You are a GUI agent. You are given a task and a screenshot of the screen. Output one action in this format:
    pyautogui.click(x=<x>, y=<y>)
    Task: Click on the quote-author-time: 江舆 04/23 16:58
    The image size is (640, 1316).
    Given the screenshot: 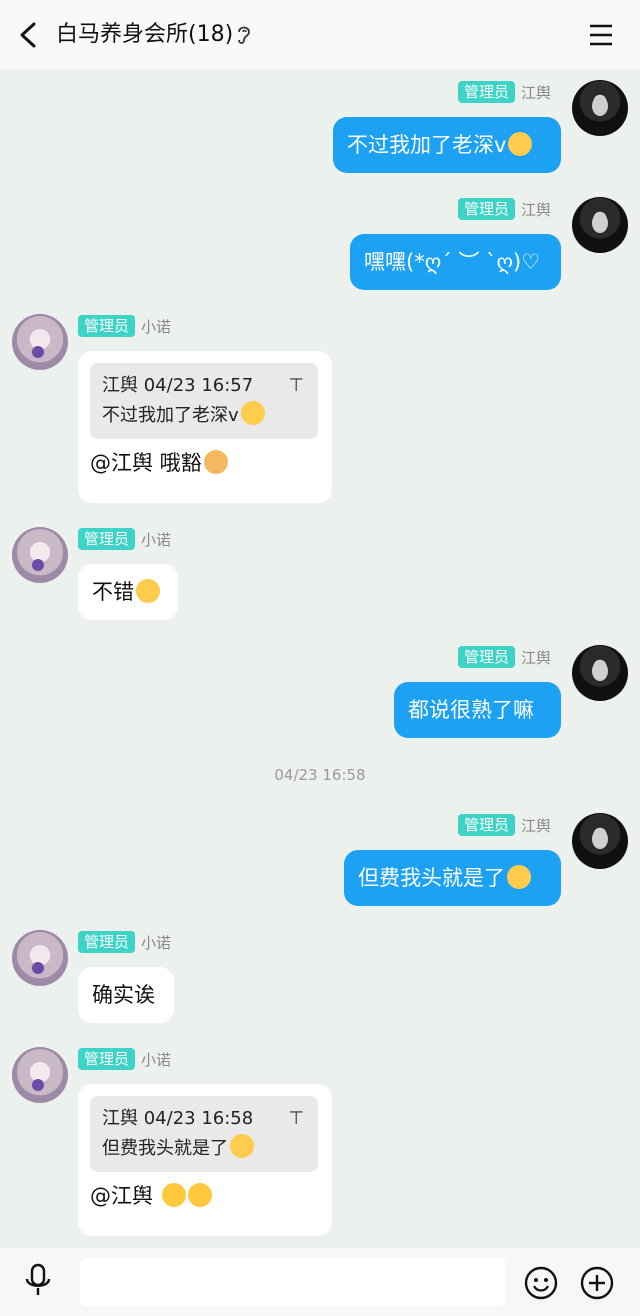 What is the action you would take?
    pyautogui.click(x=178, y=1118)
    